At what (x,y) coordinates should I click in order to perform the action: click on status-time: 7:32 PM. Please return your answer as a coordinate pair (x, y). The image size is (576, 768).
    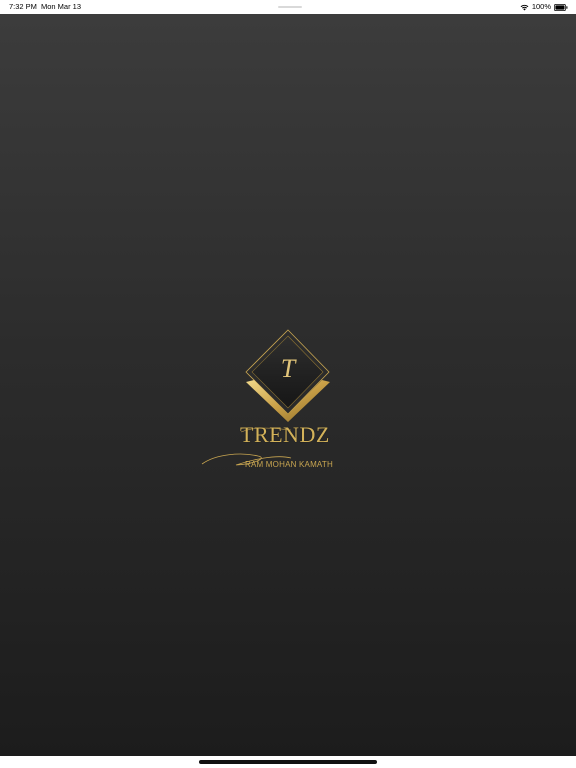
    Looking at the image, I should click on (23, 6).